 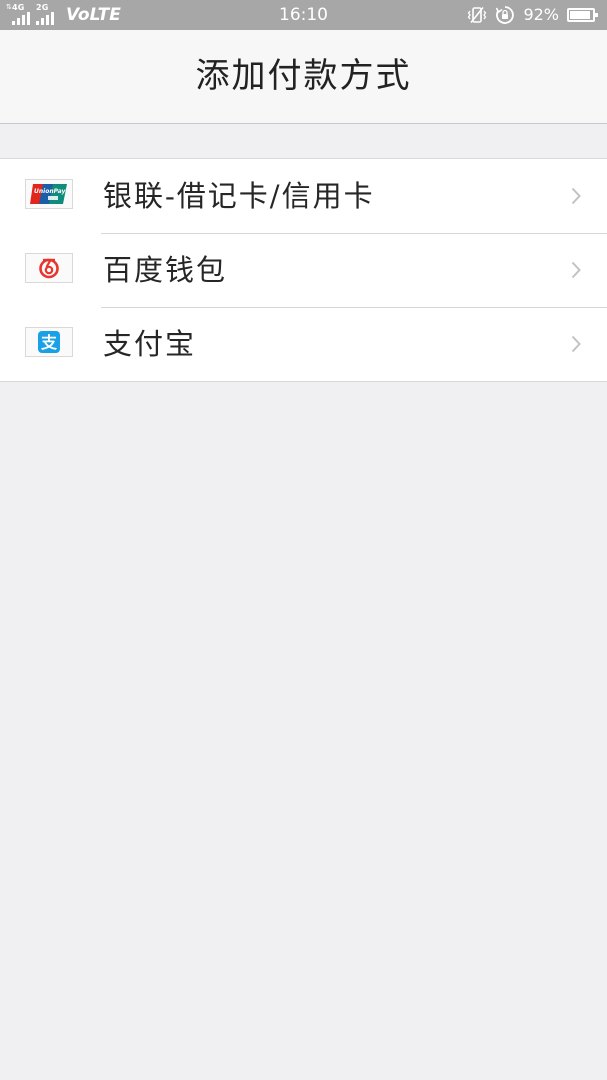 I want to click on alipay-logo-glyph: 支, so click(x=49, y=342).